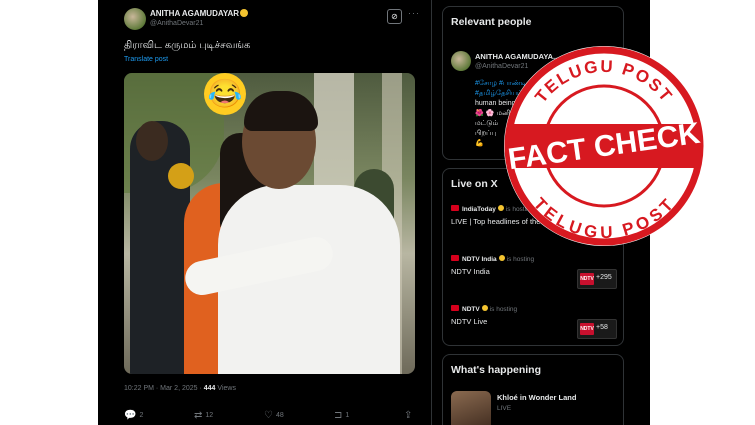 Image resolution: width=755 pixels, height=425 pixels. Describe the element at coordinates (209, 415) in the screenshot. I see `repost-count: 12` at that location.